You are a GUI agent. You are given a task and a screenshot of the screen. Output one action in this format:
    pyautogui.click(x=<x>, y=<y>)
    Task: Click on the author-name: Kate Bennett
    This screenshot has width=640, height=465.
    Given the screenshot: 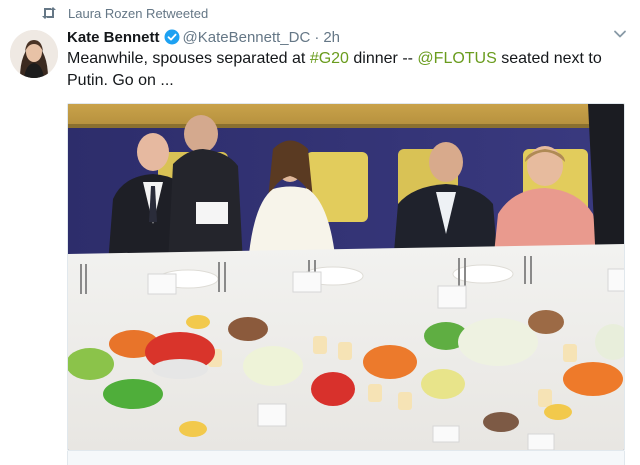 What is the action you would take?
    pyautogui.click(x=113, y=37)
    